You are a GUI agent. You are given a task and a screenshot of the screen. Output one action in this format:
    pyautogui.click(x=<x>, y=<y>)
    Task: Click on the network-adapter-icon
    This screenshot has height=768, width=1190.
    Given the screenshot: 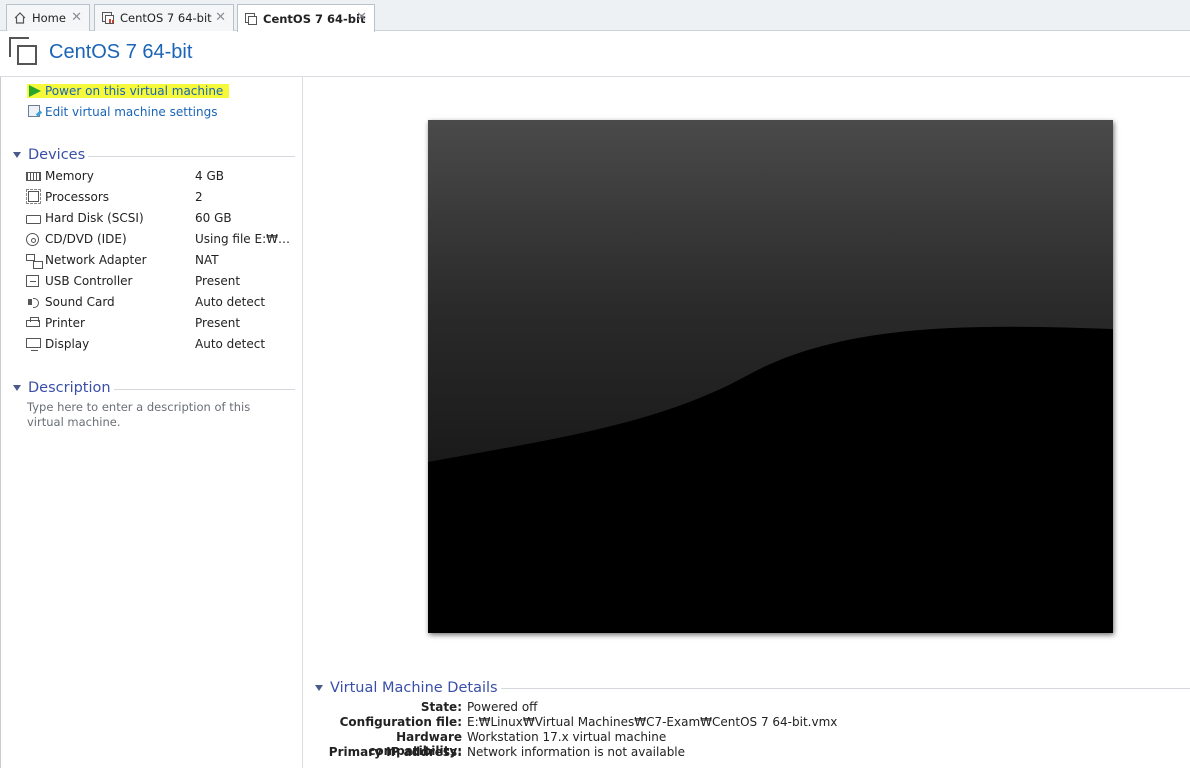 What is the action you would take?
    pyautogui.click(x=34, y=261)
    